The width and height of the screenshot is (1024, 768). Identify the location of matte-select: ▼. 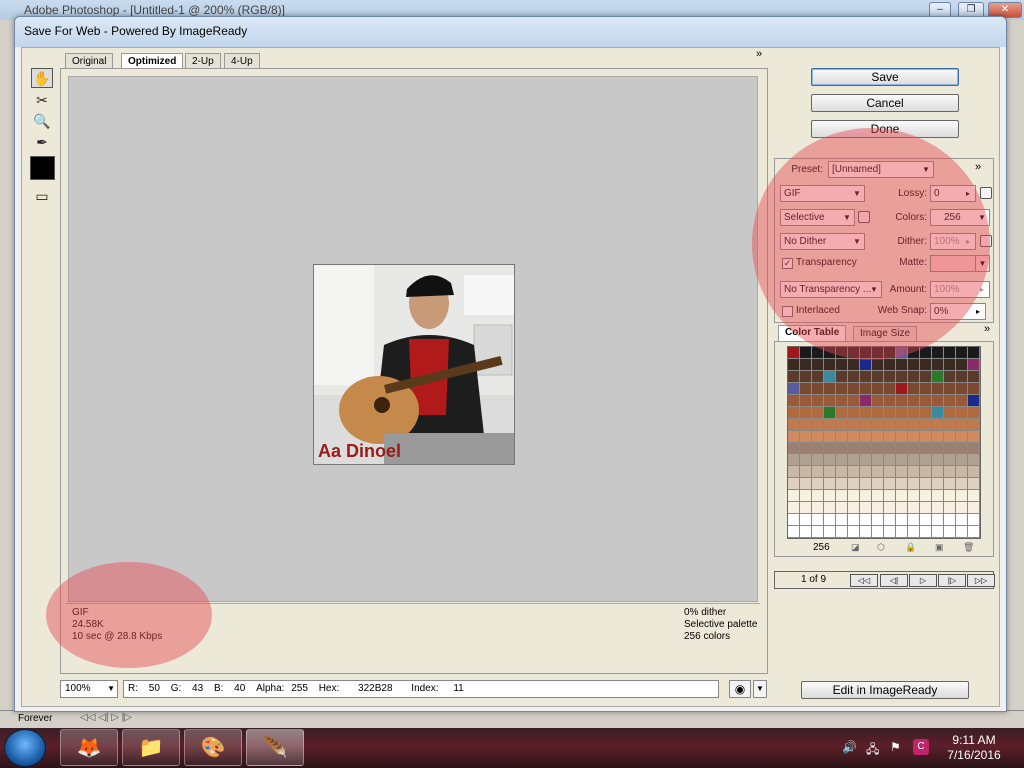
(960, 263).